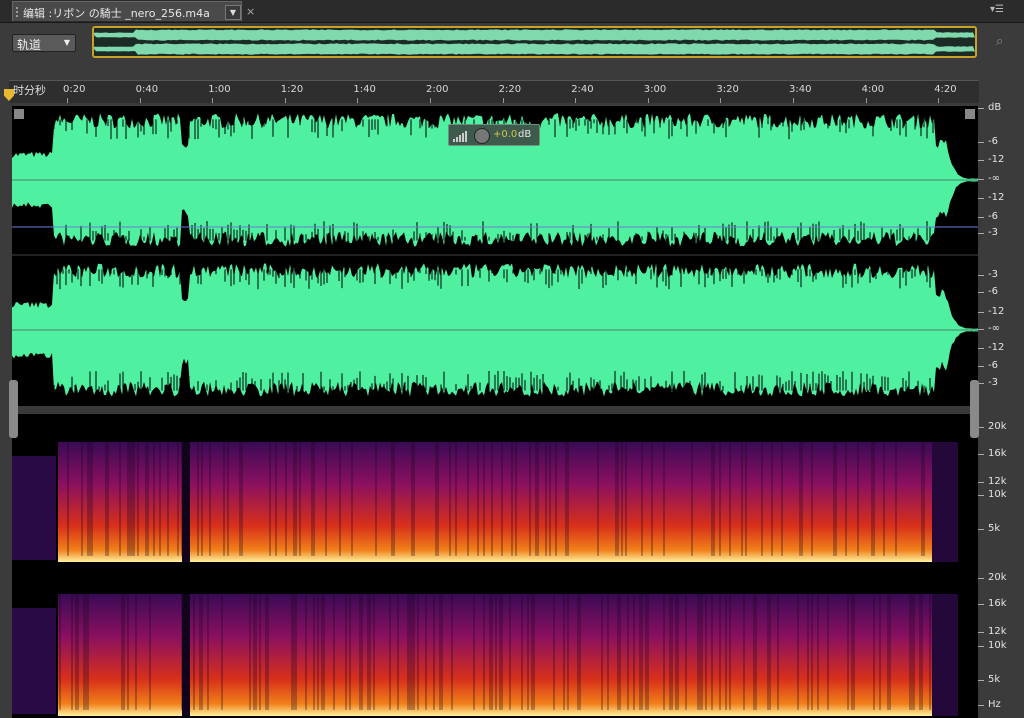  What do you see at coordinates (482, 136) in the screenshot?
I see `gain-knob` at bounding box center [482, 136].